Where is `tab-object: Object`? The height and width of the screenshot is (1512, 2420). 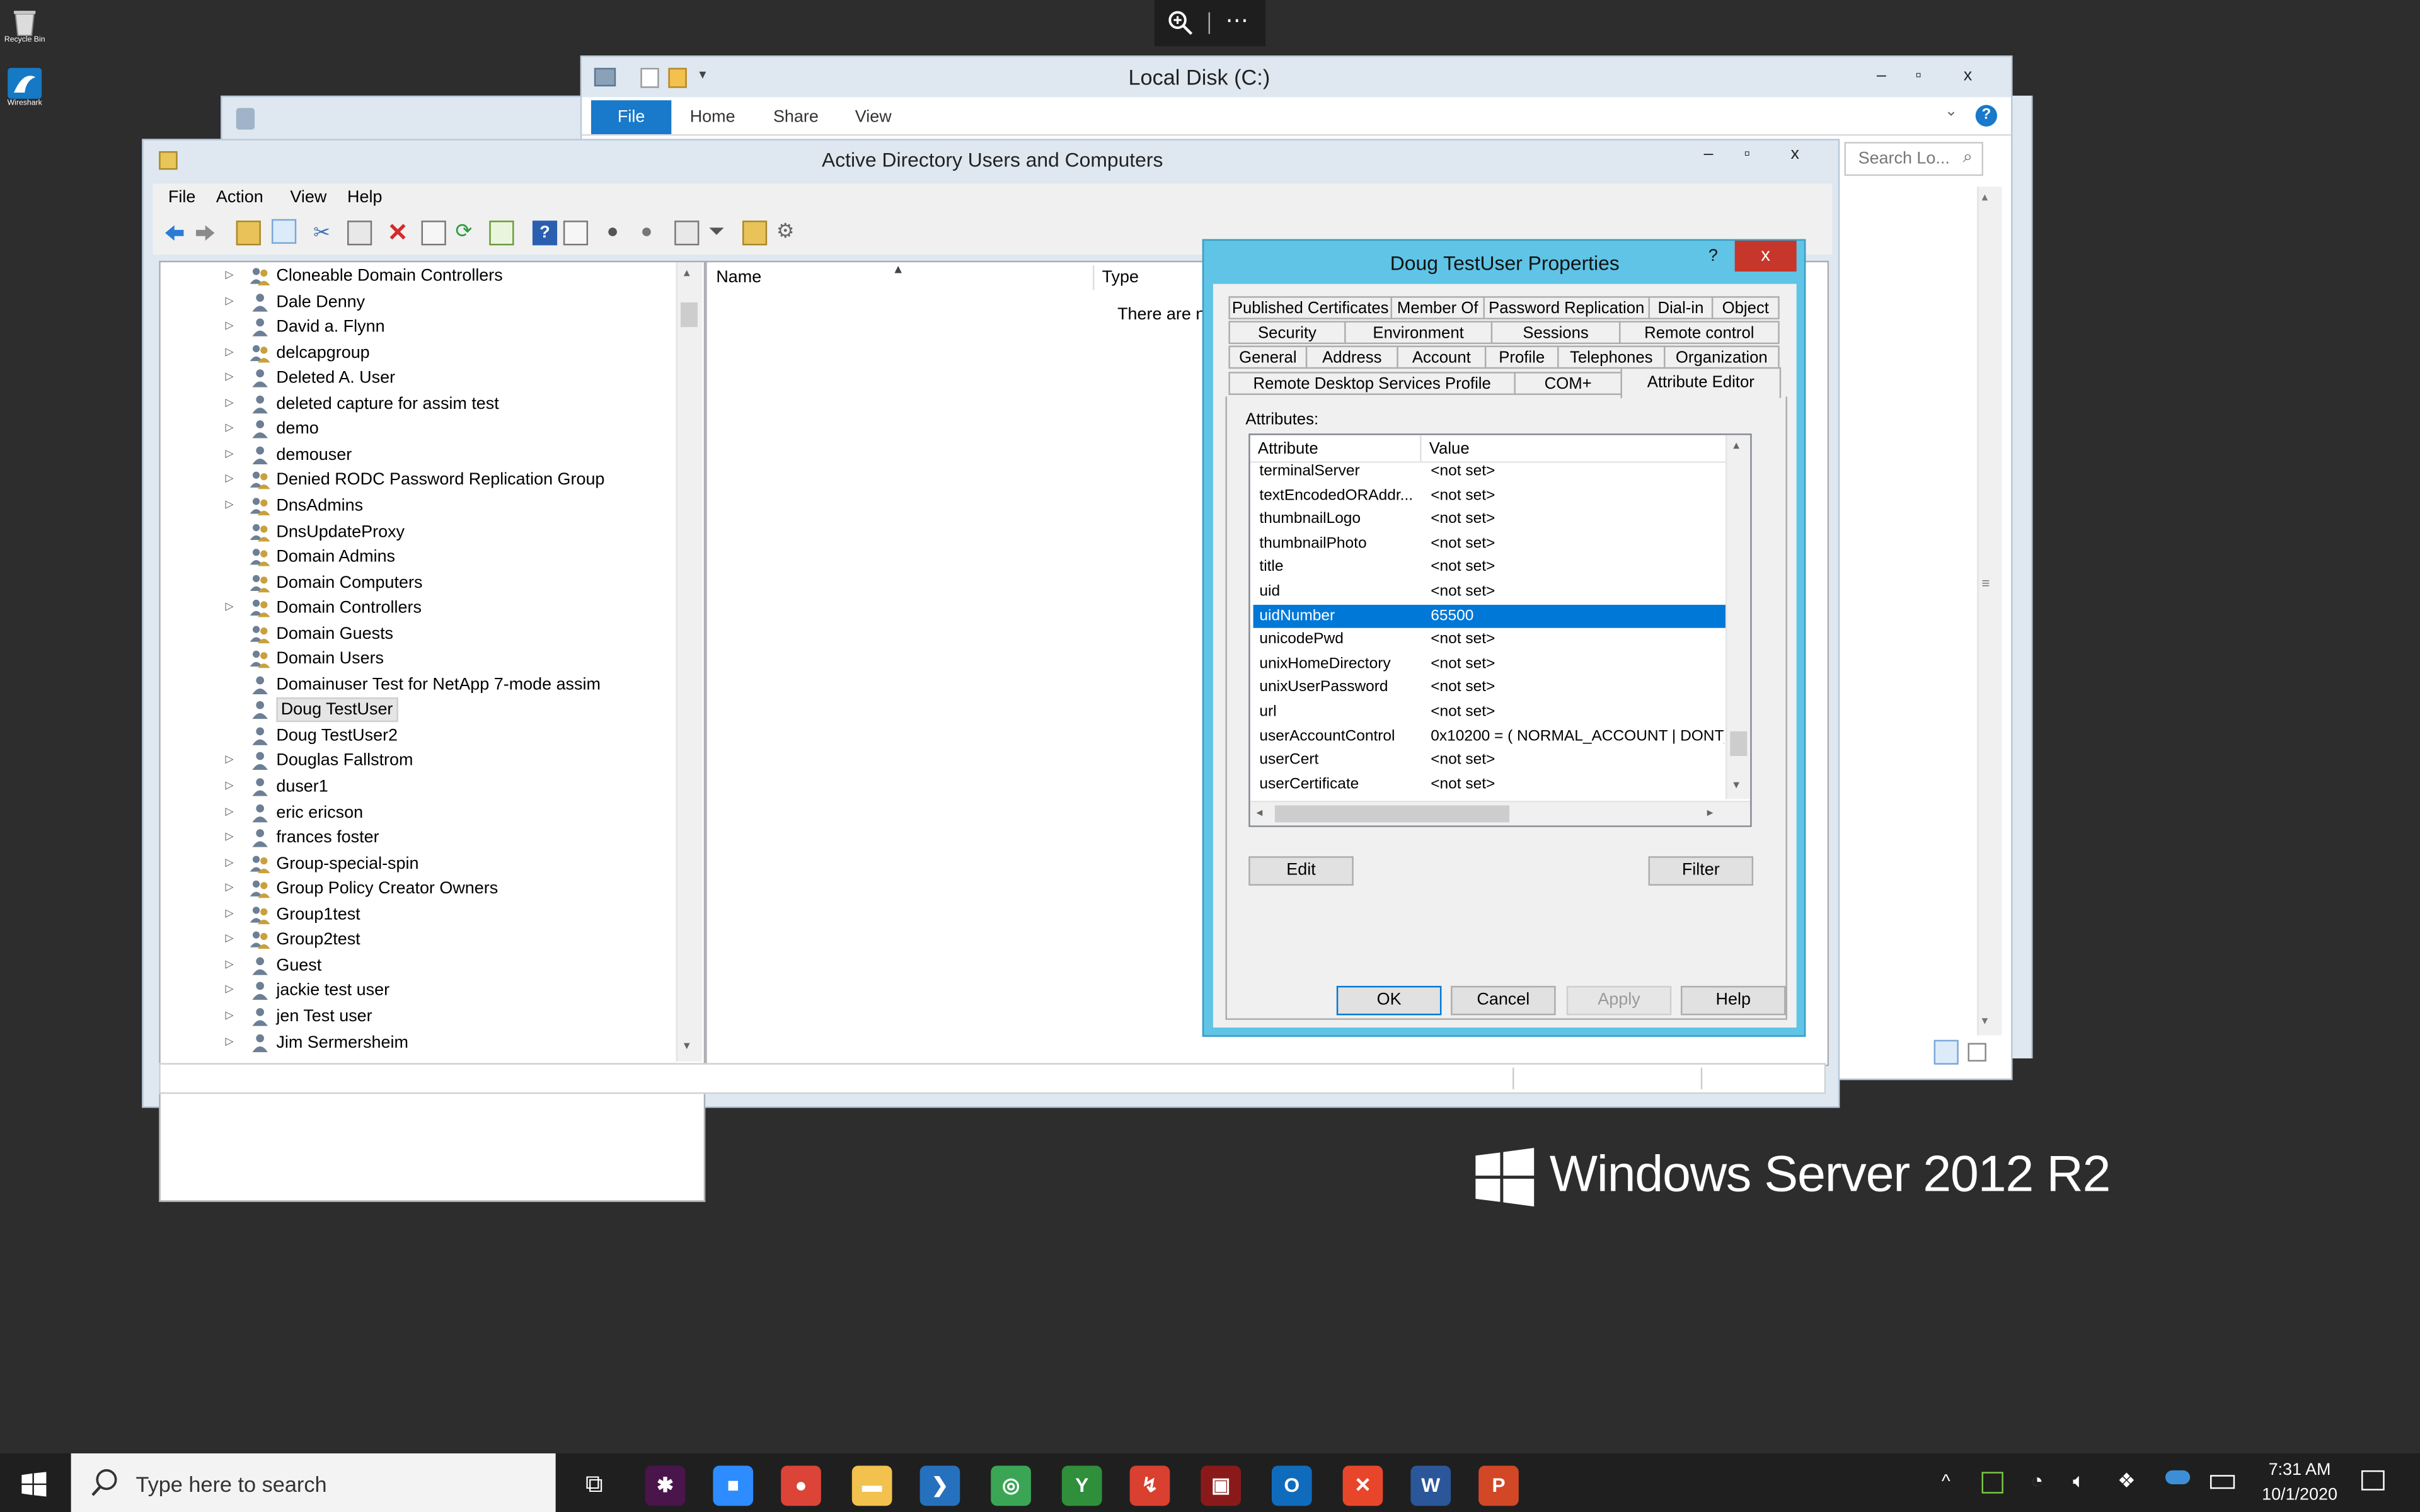 tab-object: Object is located at coordinates (1746, 307).